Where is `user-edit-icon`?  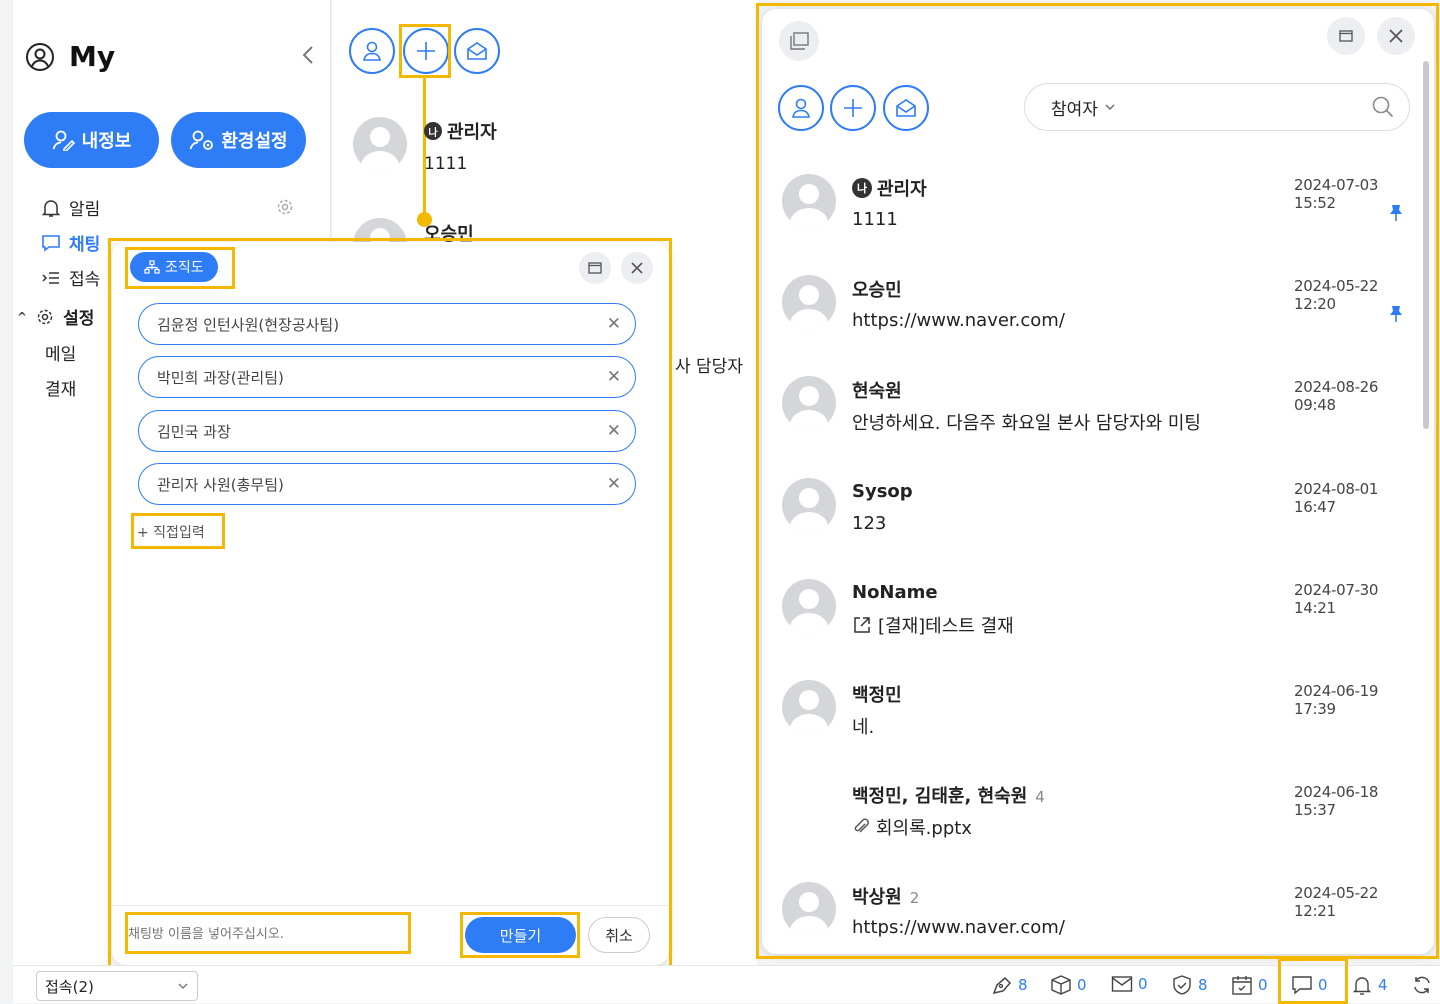
user-edit-icon is located at coordinates (64, 140).